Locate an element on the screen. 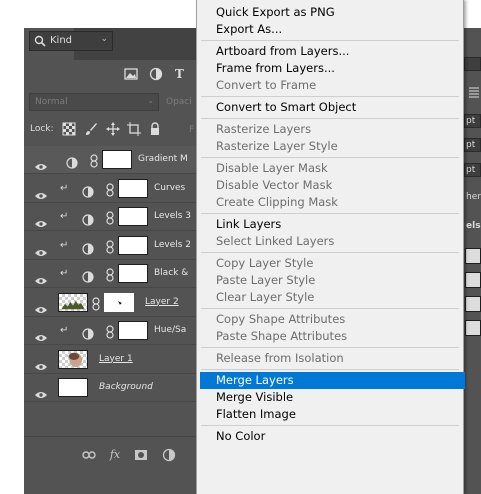  menu-item-copy-shape-attributes: Copy Shape Attributes is located at coordinates (332, 319).